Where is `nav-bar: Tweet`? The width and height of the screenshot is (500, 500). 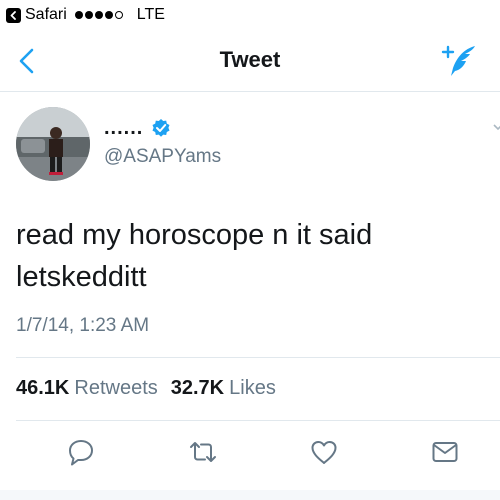
nav-bar: Tweet is located at coordinates (250, 61).